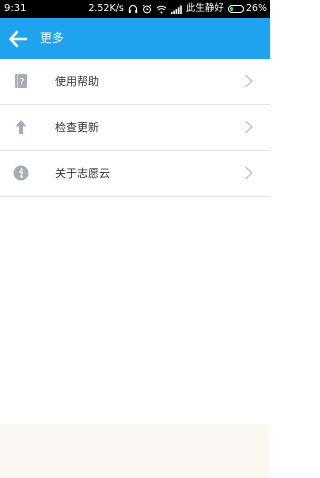  What do you see at coordinates (15, 8) in the screenshot?
I see `status-time: 9:31` at bounding box center [15, 8].